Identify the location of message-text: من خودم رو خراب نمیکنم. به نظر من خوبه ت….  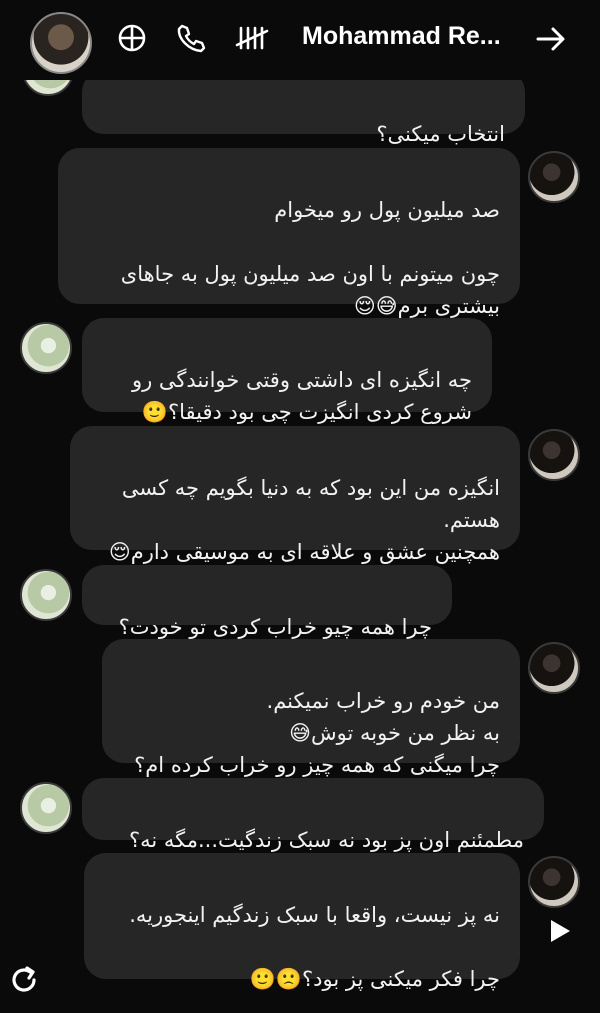
(317, 733).